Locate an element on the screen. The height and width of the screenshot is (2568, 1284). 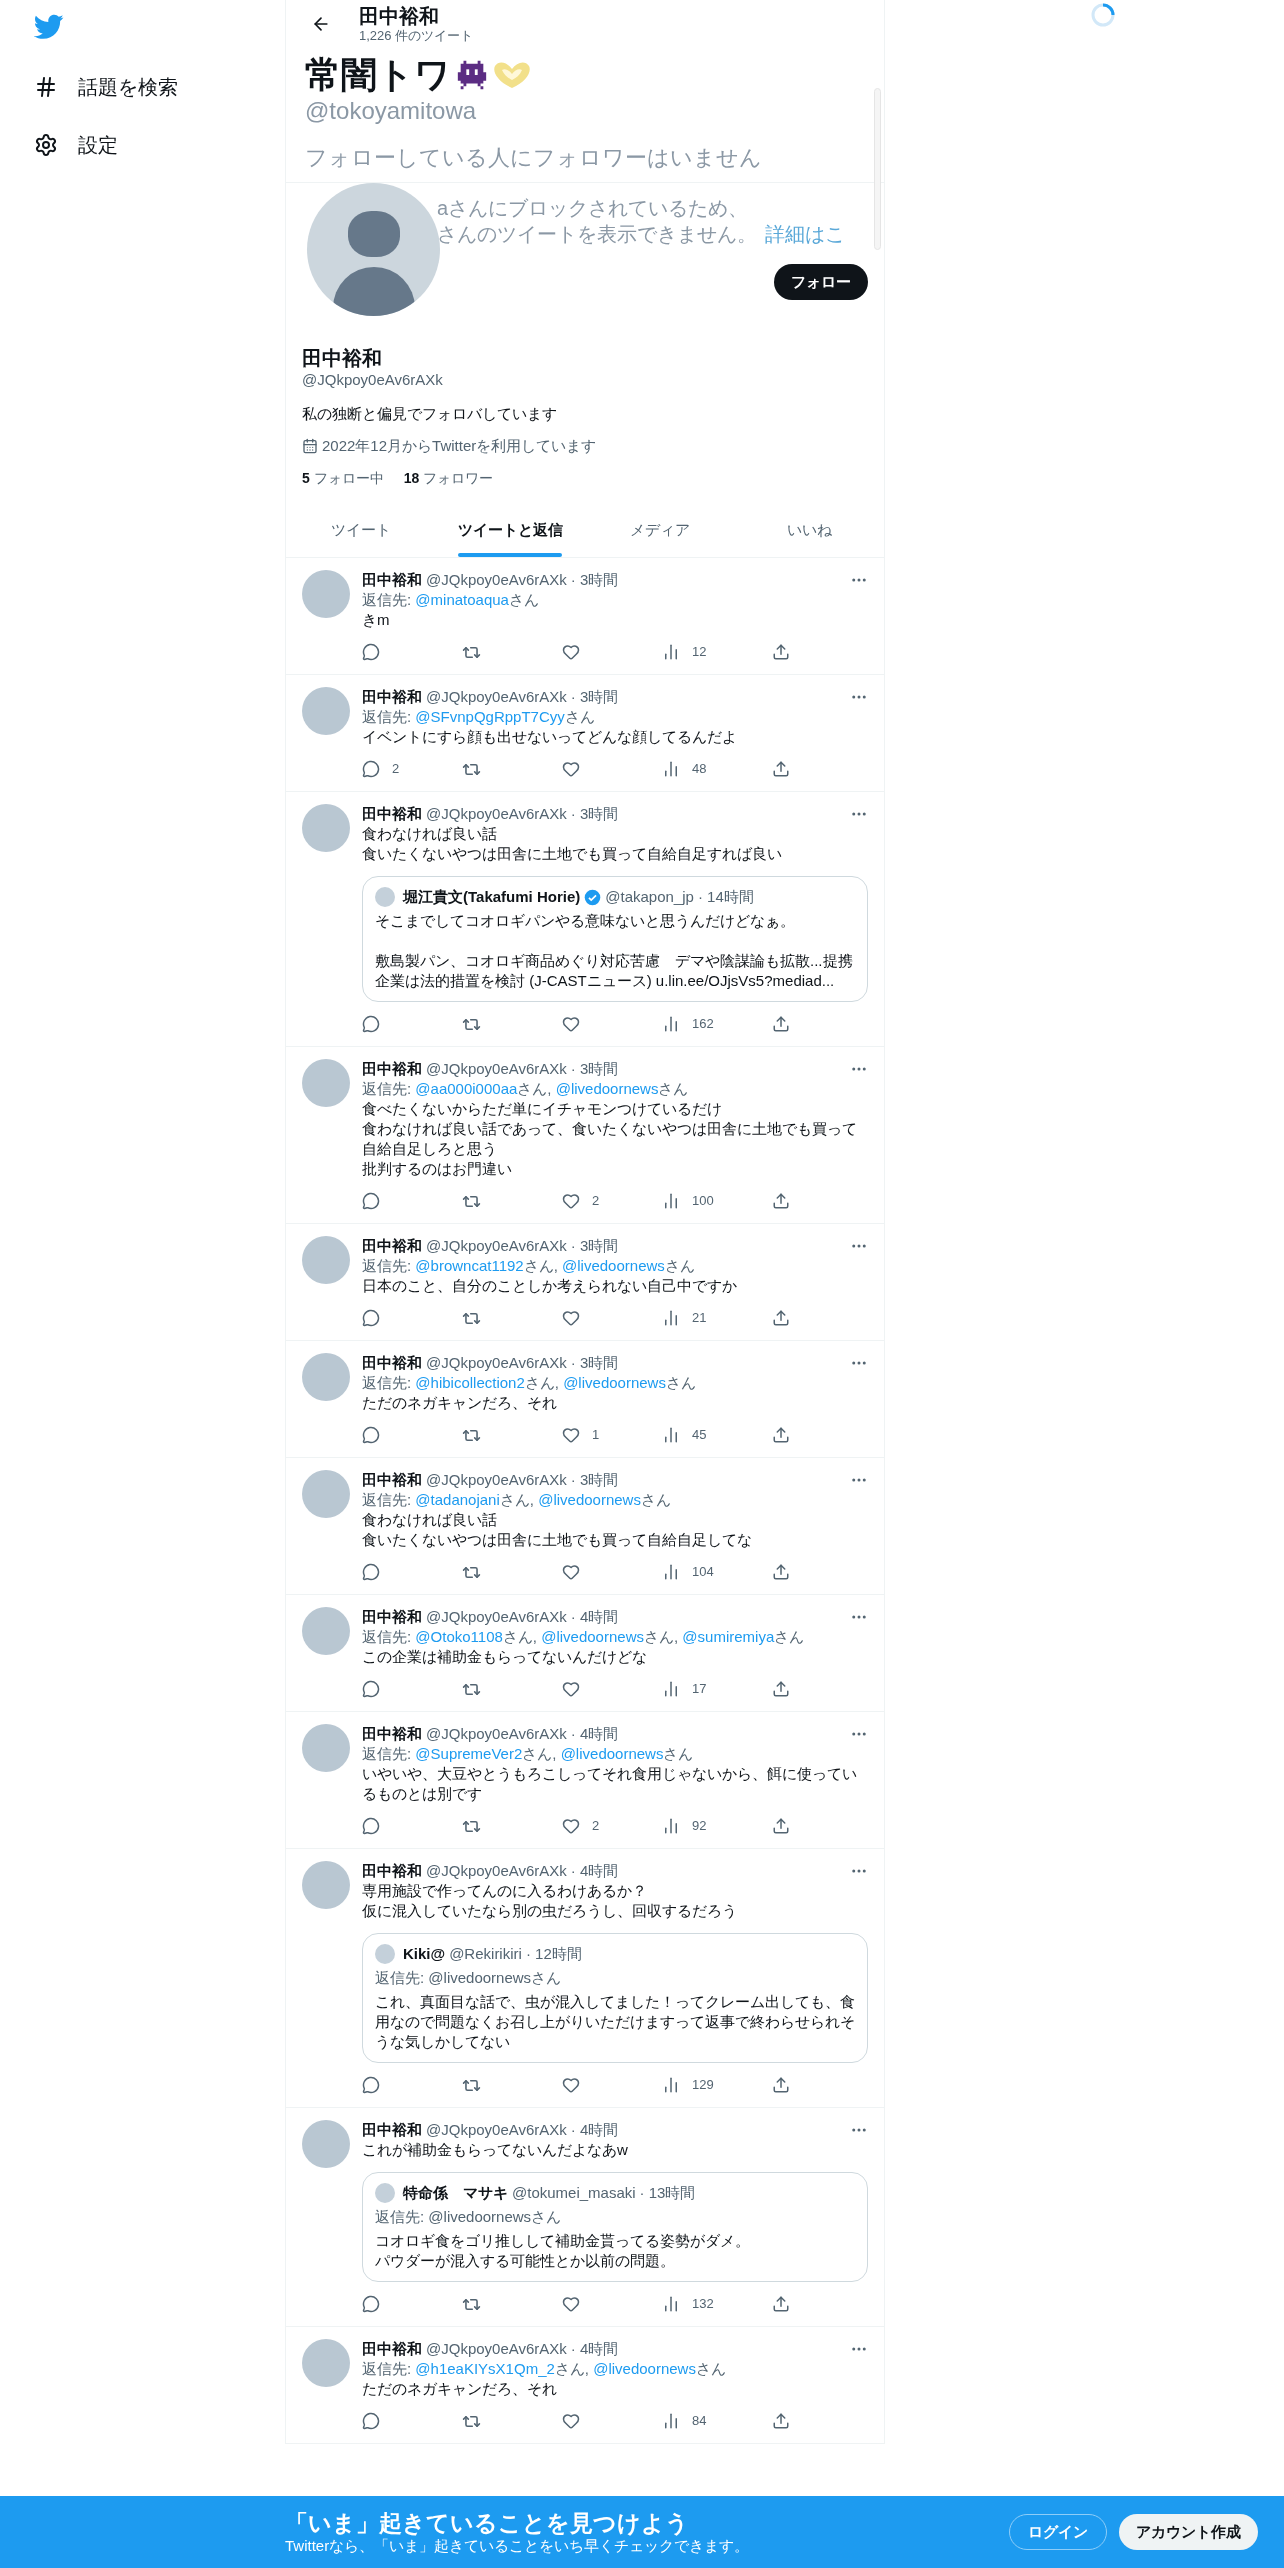
action-count: 100 is located at coordinates (703, 1201).